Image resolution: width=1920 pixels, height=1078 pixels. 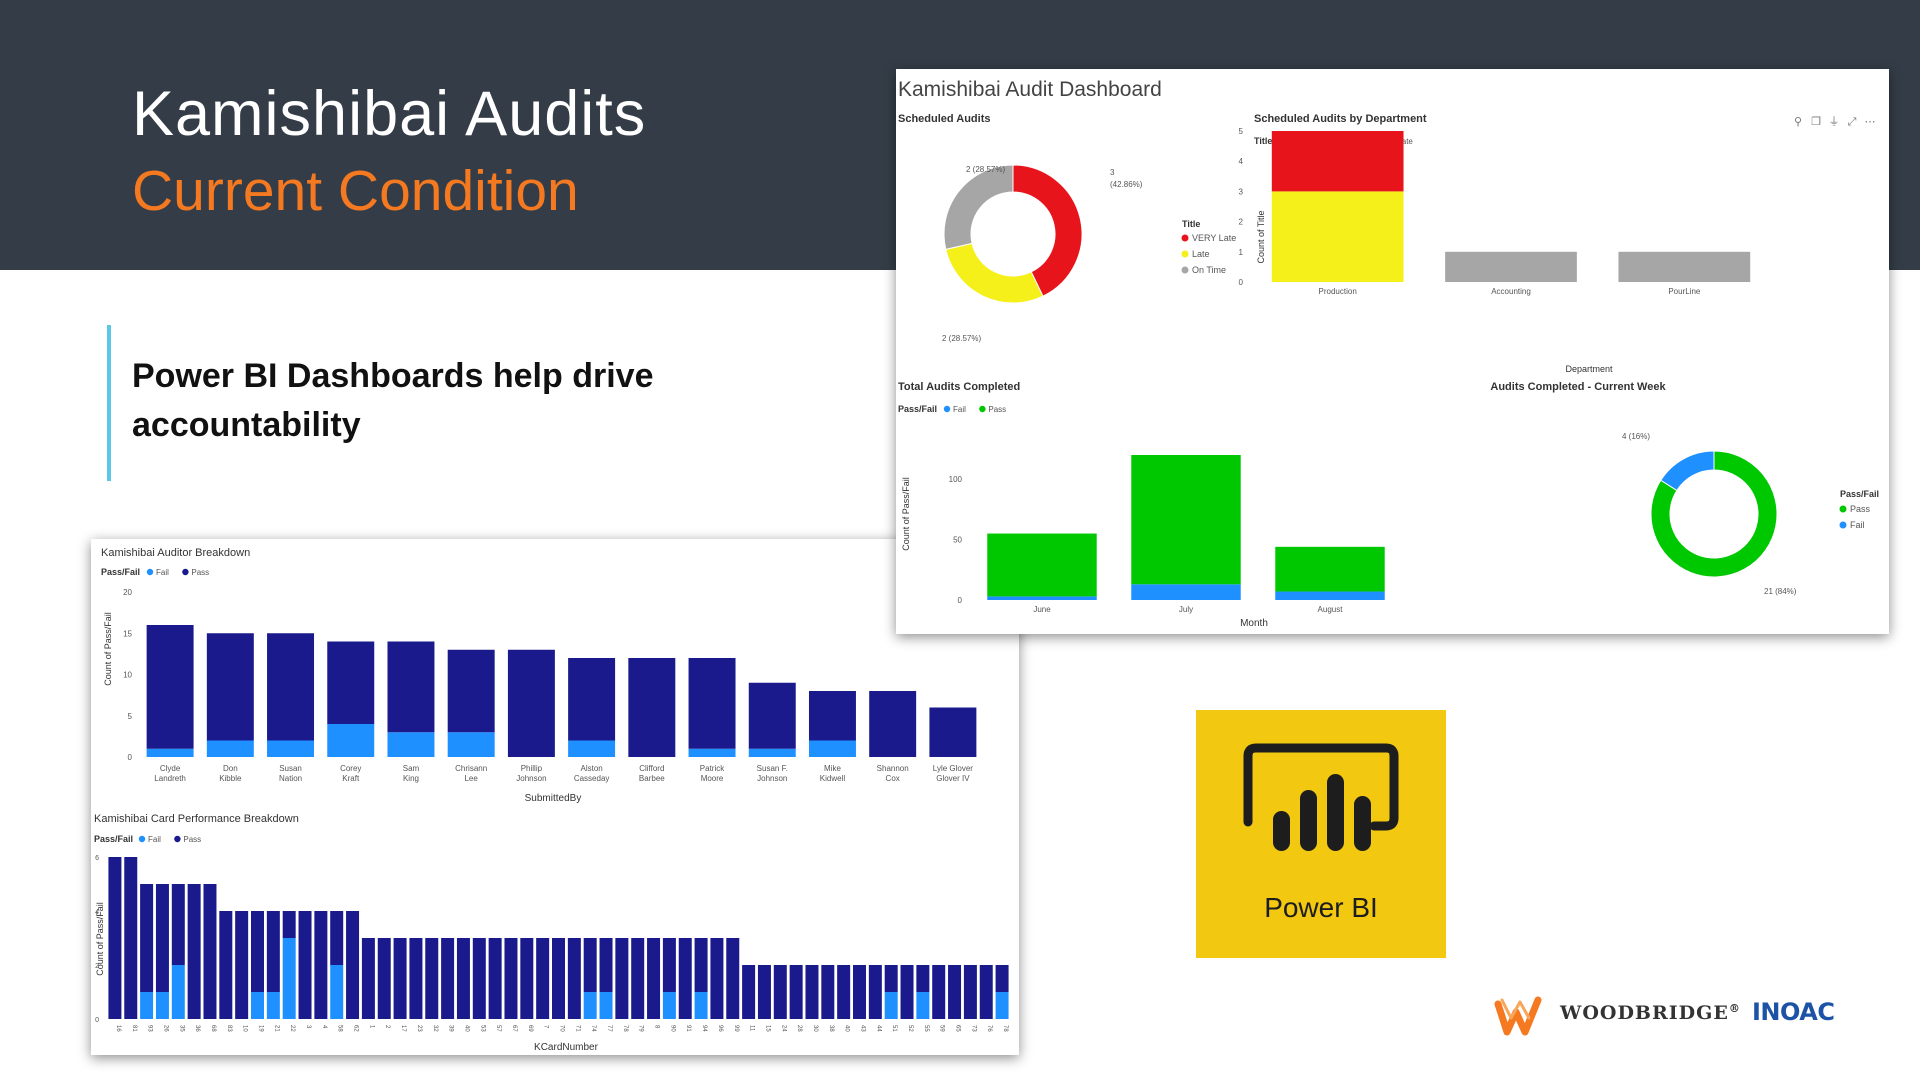 What do you see at coordinates (1793, 1012) in the screenshot?
I see `inoac-logo: INOAC` at bounding box center [1793, 1012].